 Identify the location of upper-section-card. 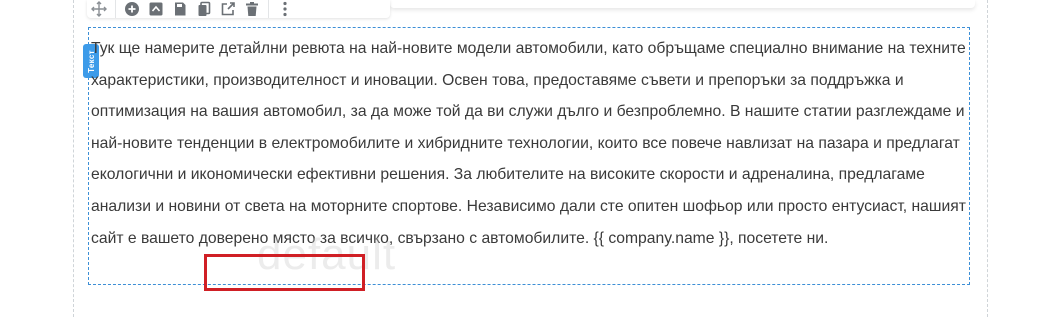
(682, 4).